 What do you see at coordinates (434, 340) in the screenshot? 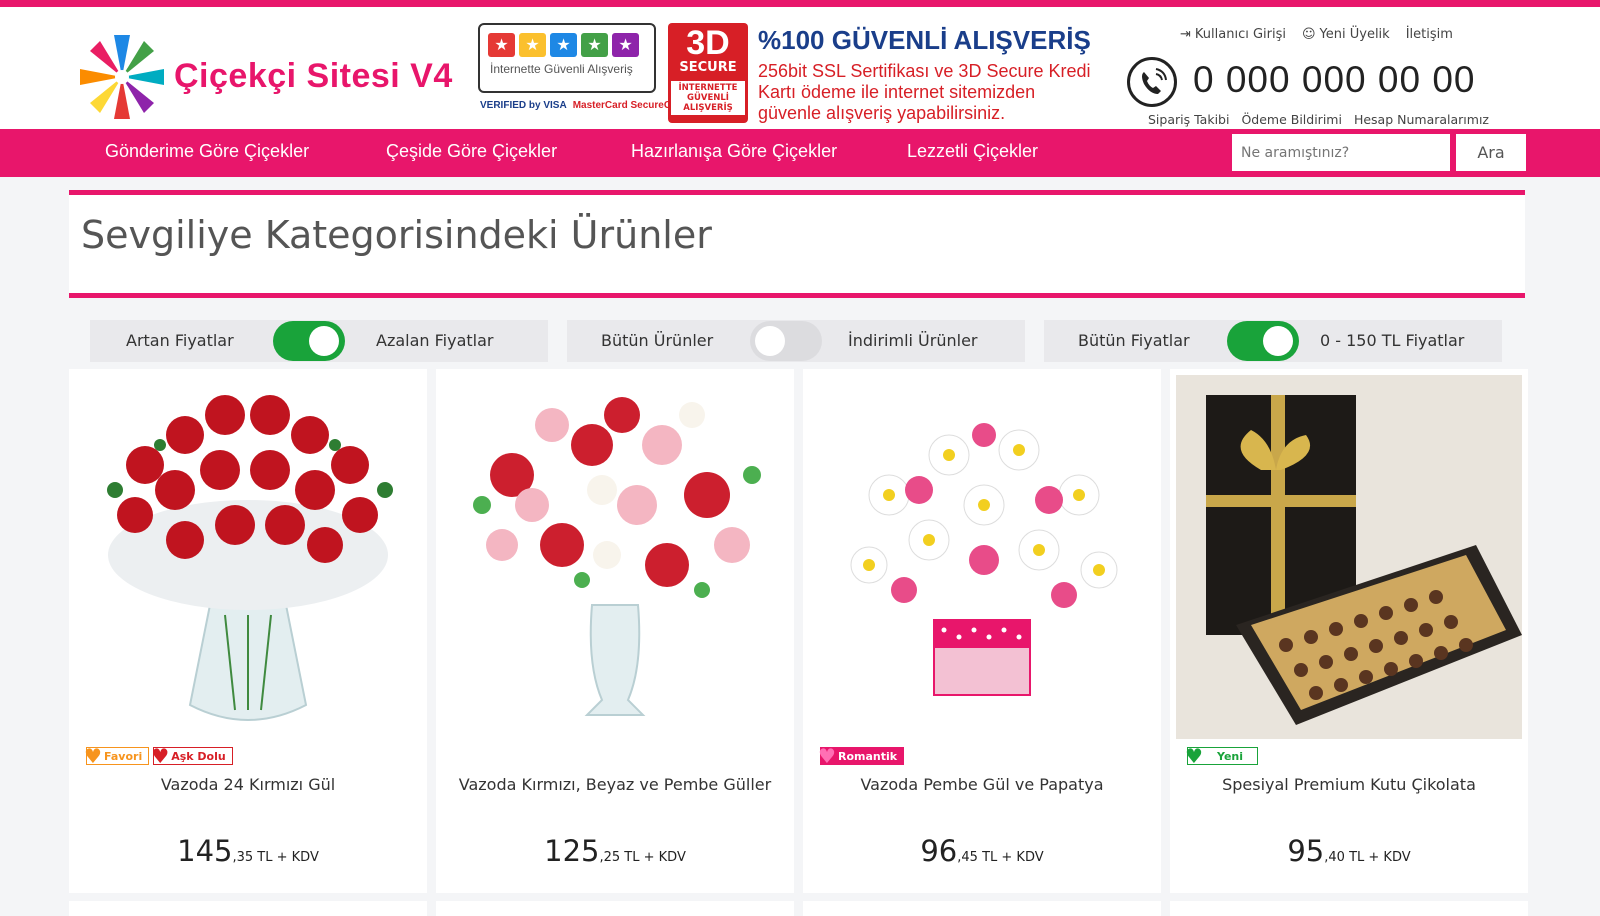
I see `filter-right-label: Azalan Fiyatlar` at bounding box center [434, 340].